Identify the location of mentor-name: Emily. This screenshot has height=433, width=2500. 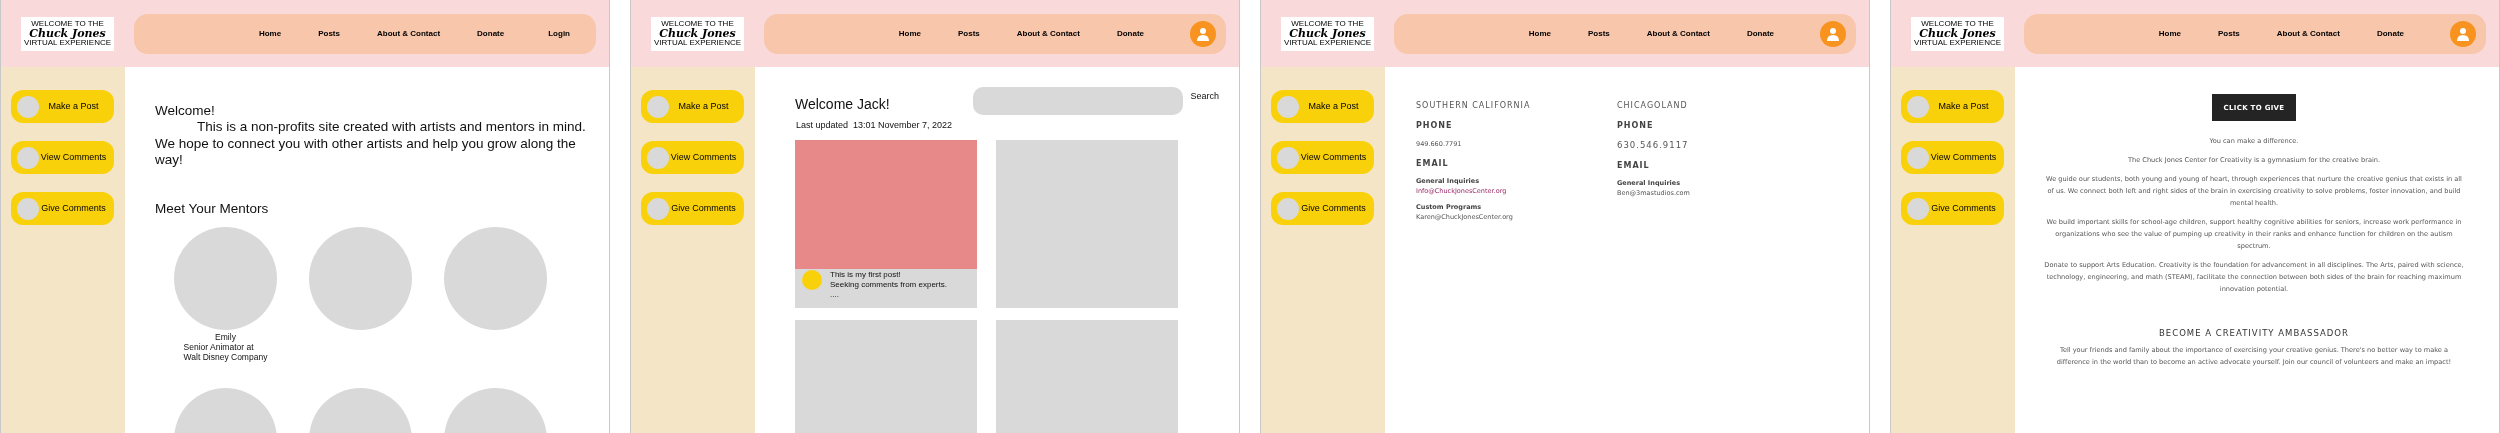
(225, 336).